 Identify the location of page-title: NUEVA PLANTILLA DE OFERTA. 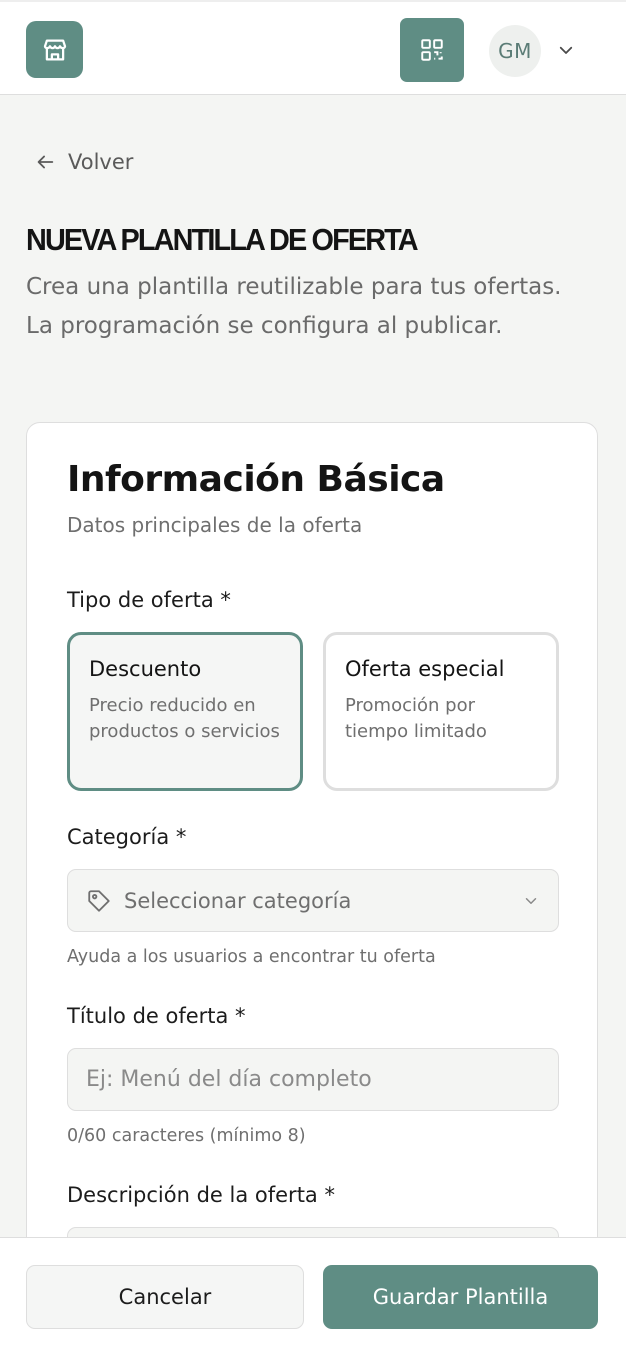
(222, 239).